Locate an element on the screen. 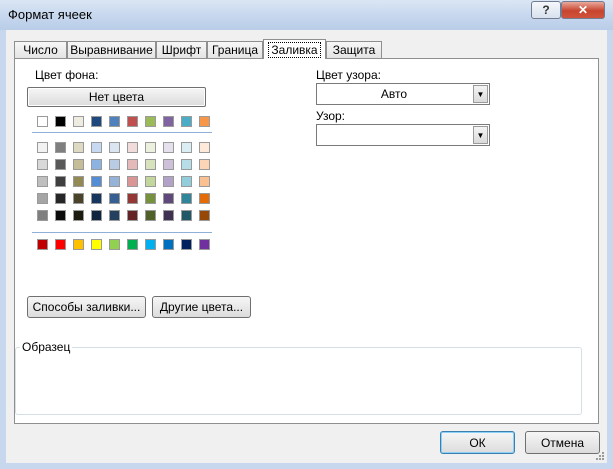 The width and height of the screenshot is (613, 469). tab-label: Шрифт is located at coordinates (181, 50).